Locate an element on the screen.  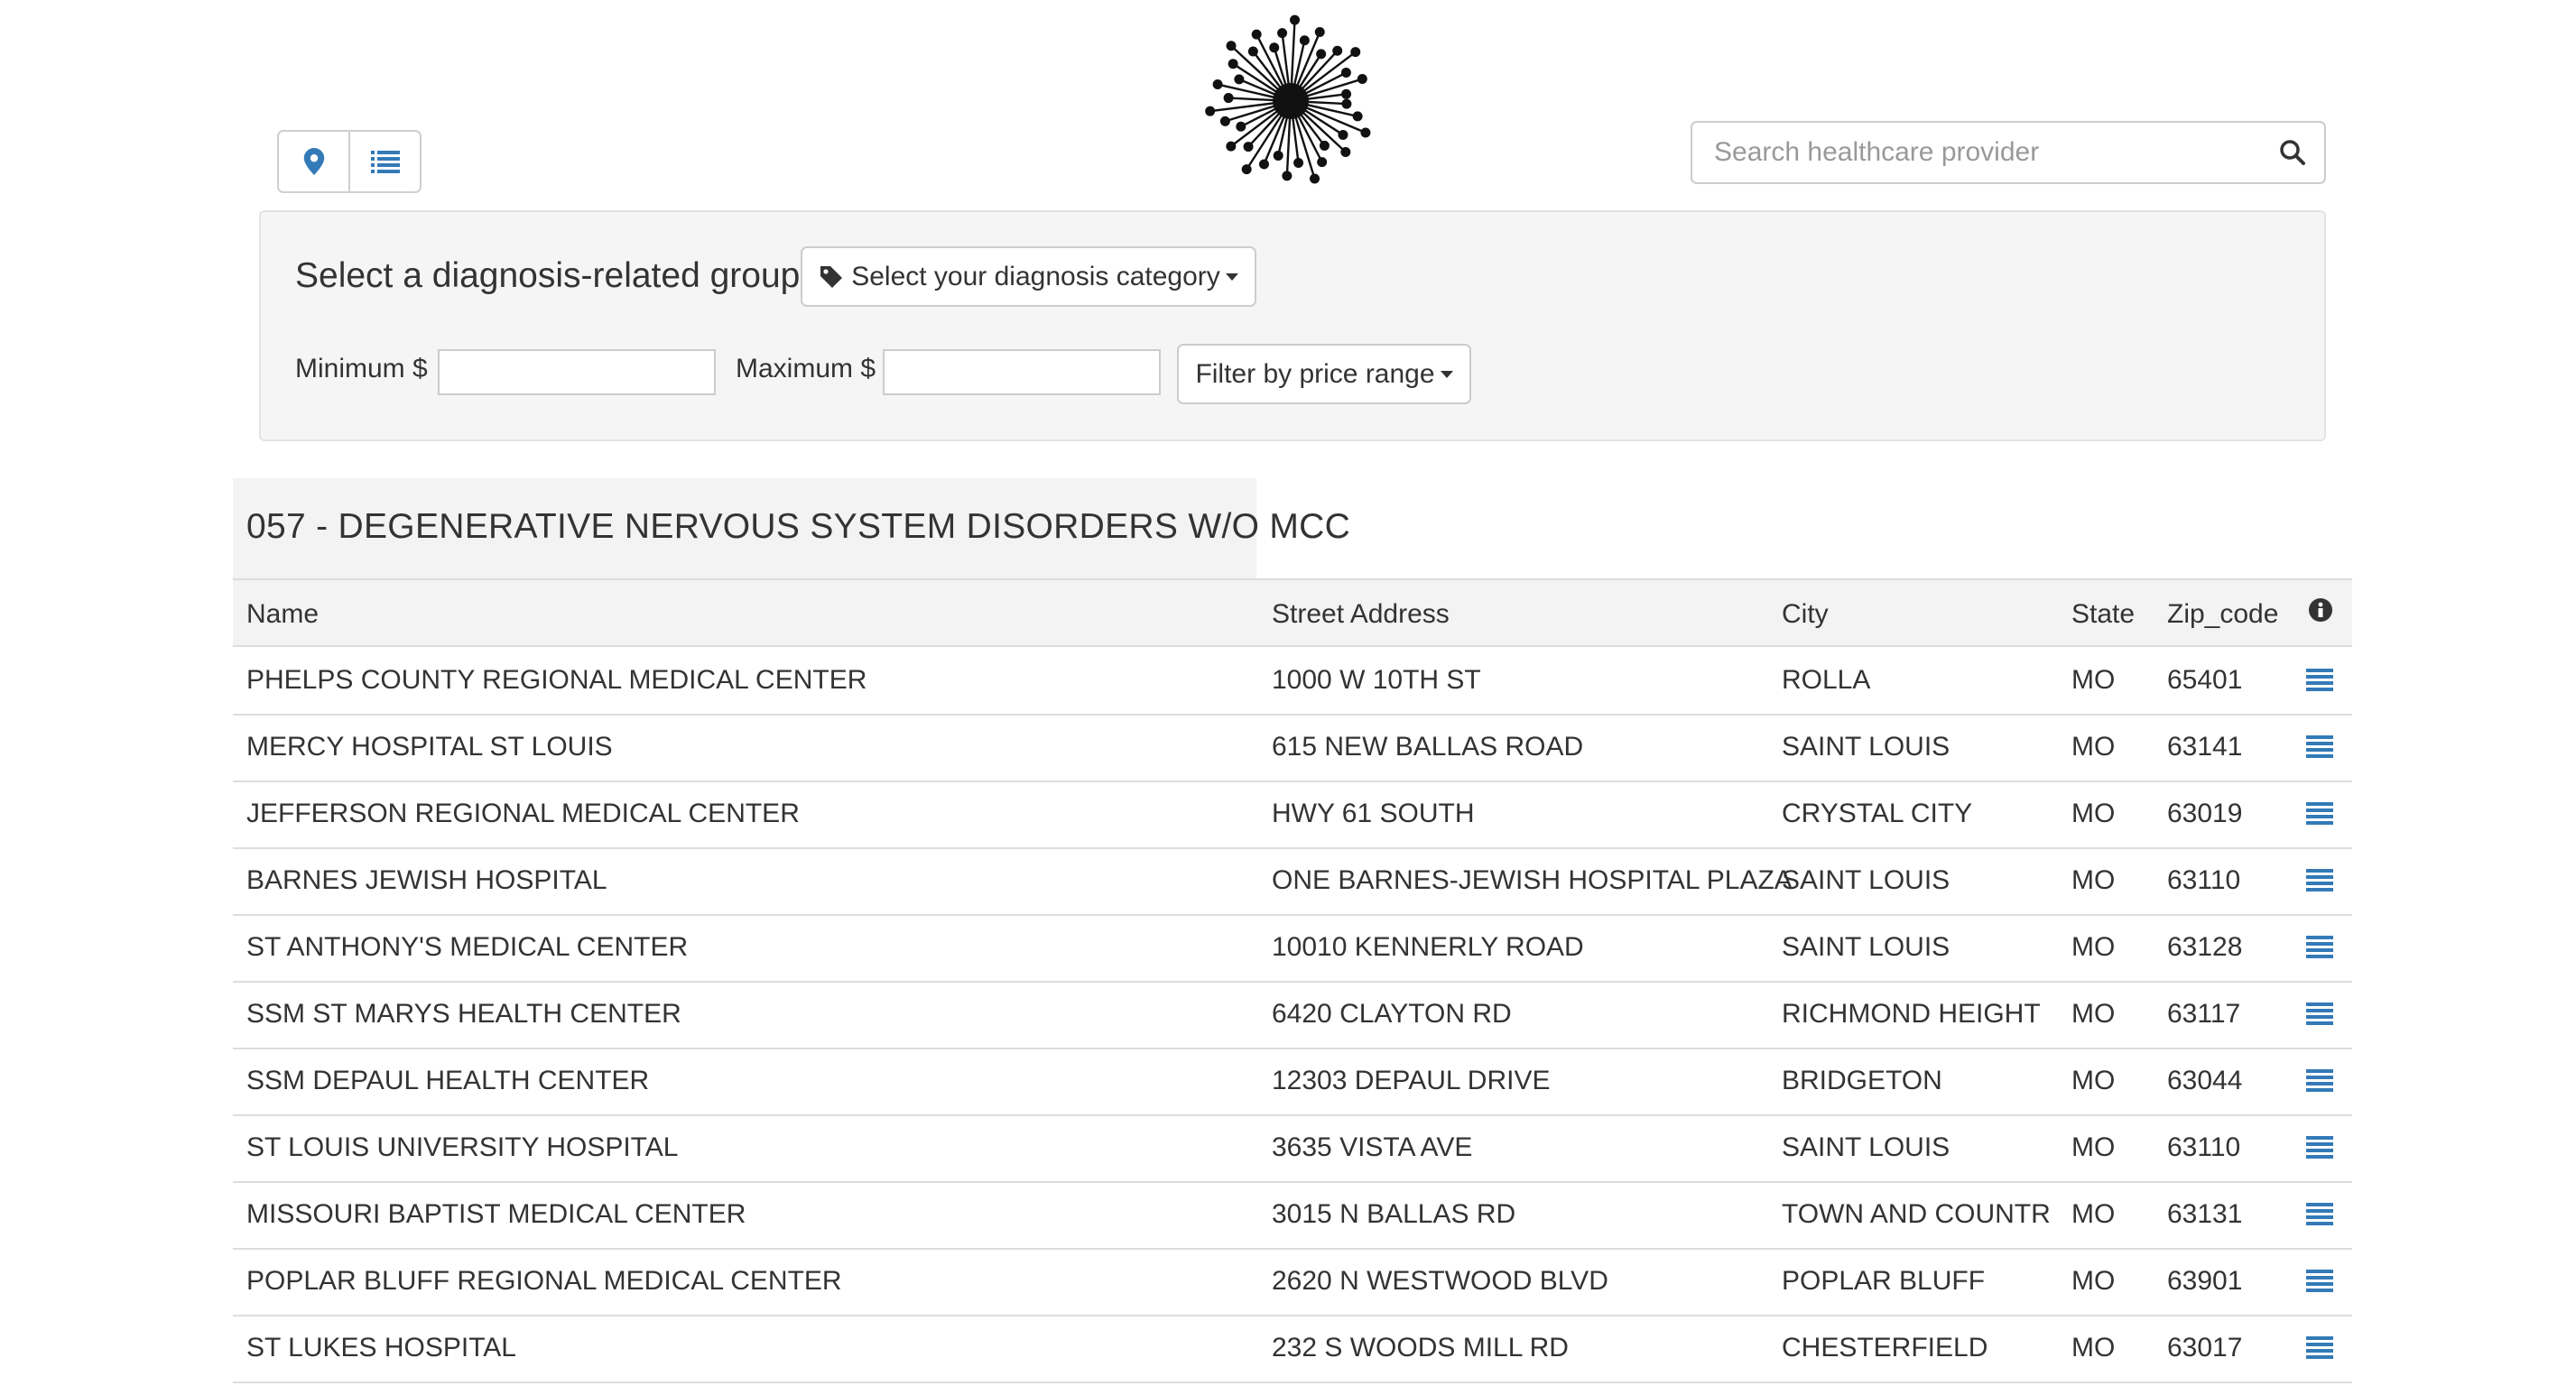
map-view-button is located at coordinates (314, 161).